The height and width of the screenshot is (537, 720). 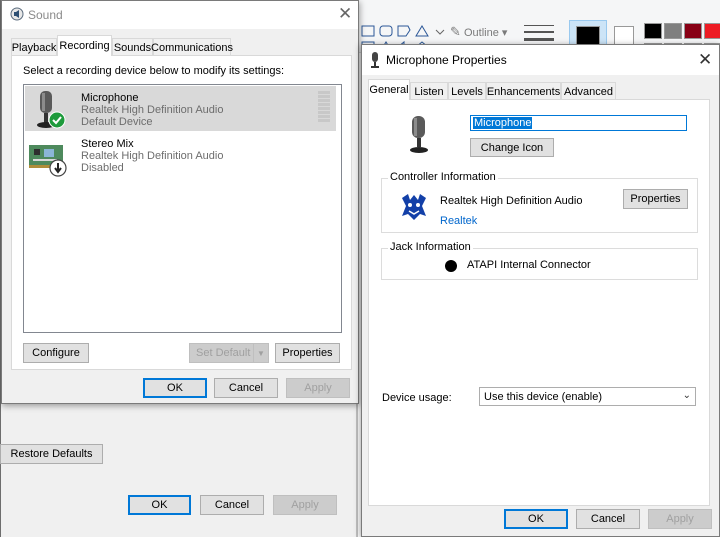 I want to click on jack-color-indicator, so click(x=451, y=266).